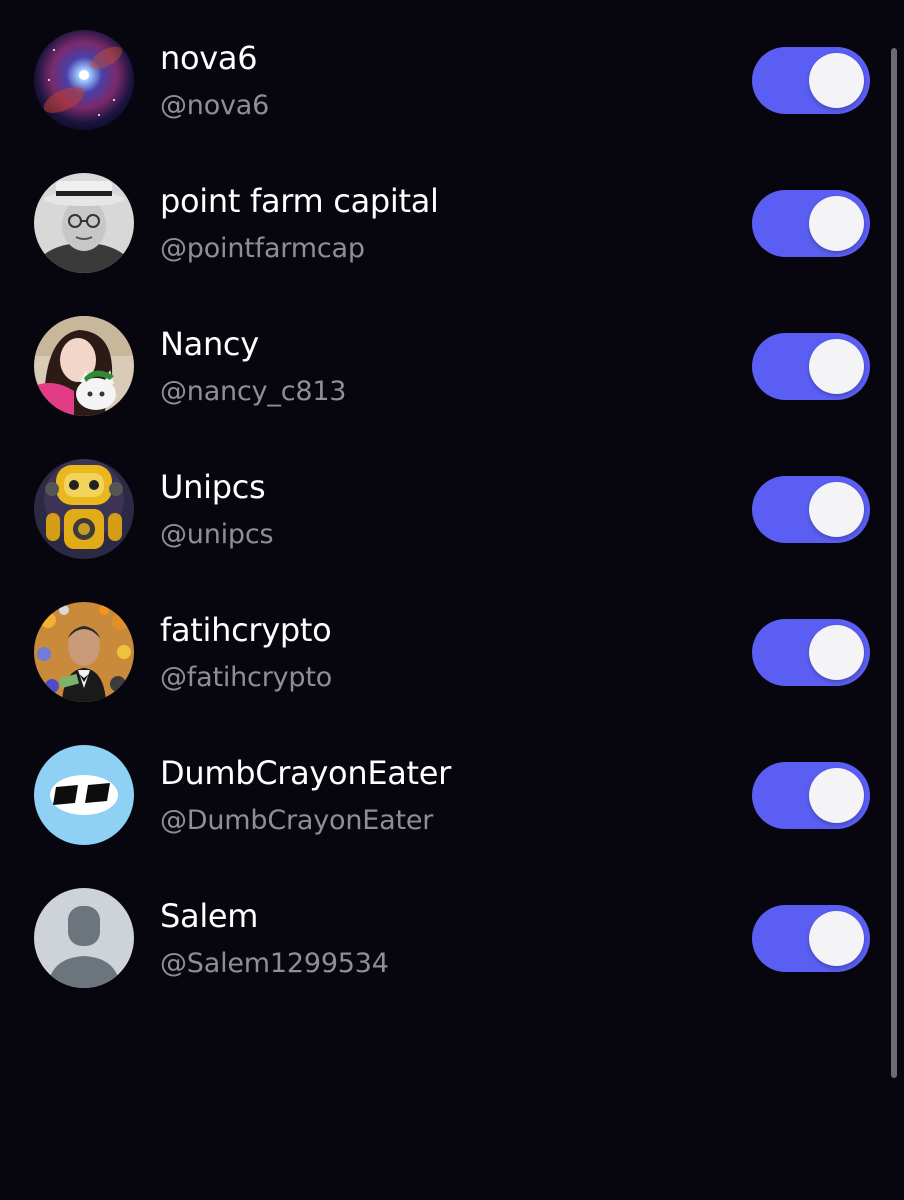 This screenshot has width=904, height=1200. Describe the element at coordinates (209, 344) in the screenshot. I see `account-name: Nancy` at that location.